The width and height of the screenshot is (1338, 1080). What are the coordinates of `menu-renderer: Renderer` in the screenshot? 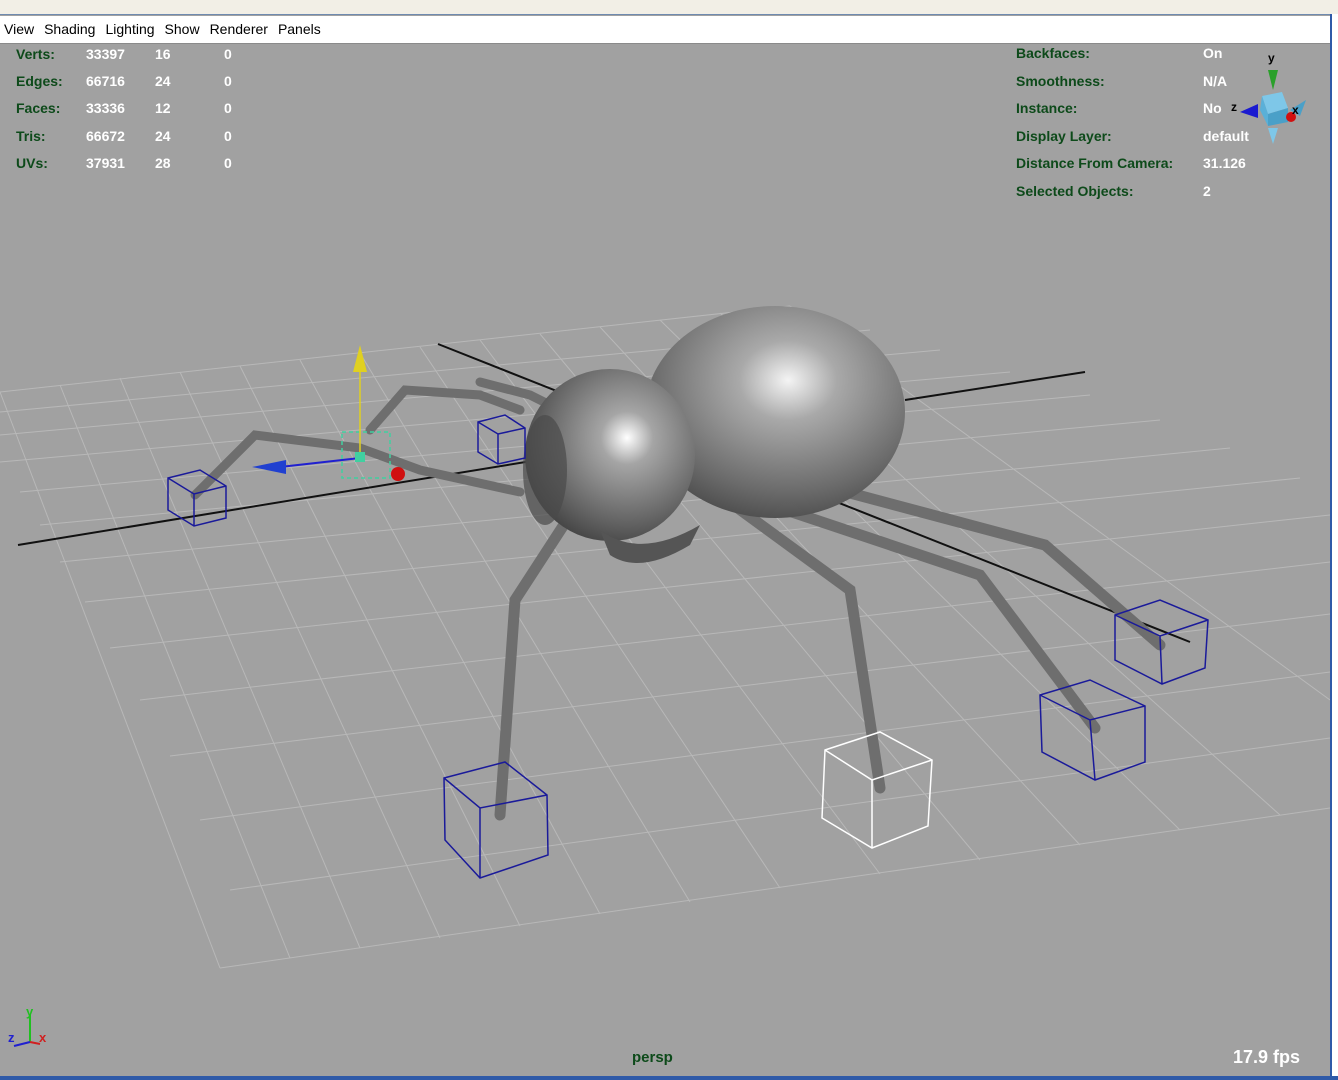 It's located at (240, 29).